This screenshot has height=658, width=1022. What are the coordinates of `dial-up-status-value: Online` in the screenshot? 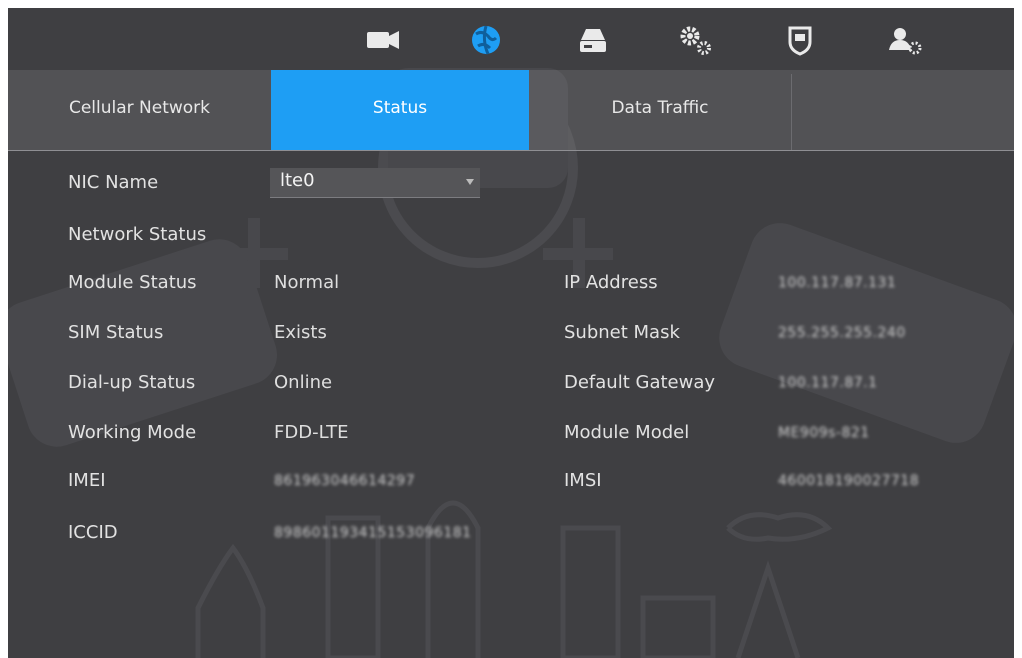 It's located at (303, 382).